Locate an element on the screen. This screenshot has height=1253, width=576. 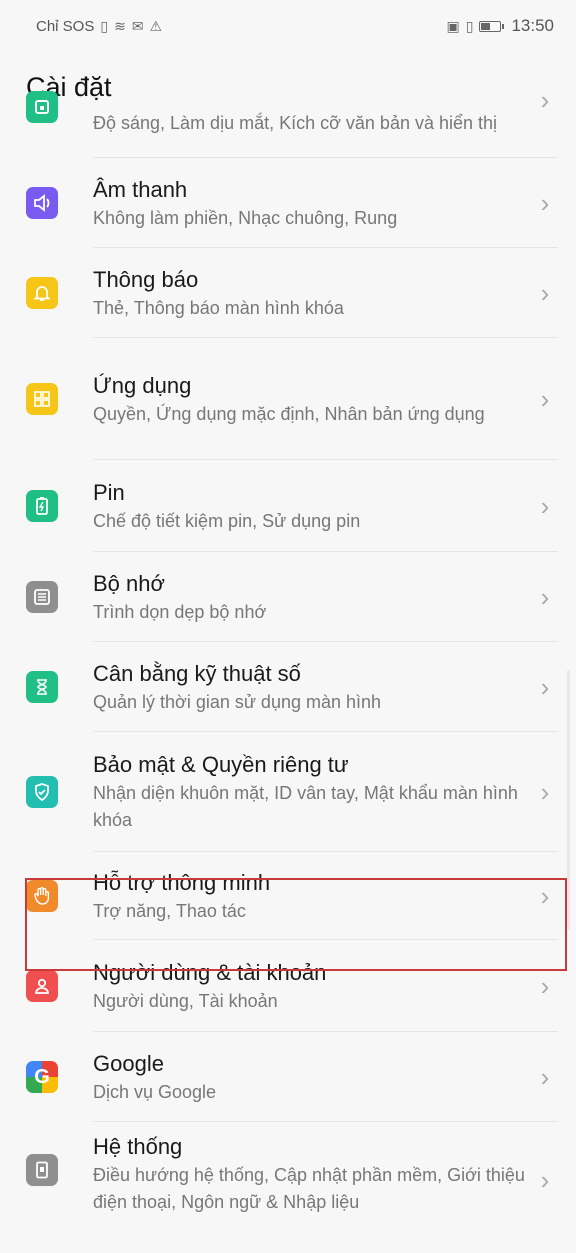
bell-icon is located at coordinates (42, 293).